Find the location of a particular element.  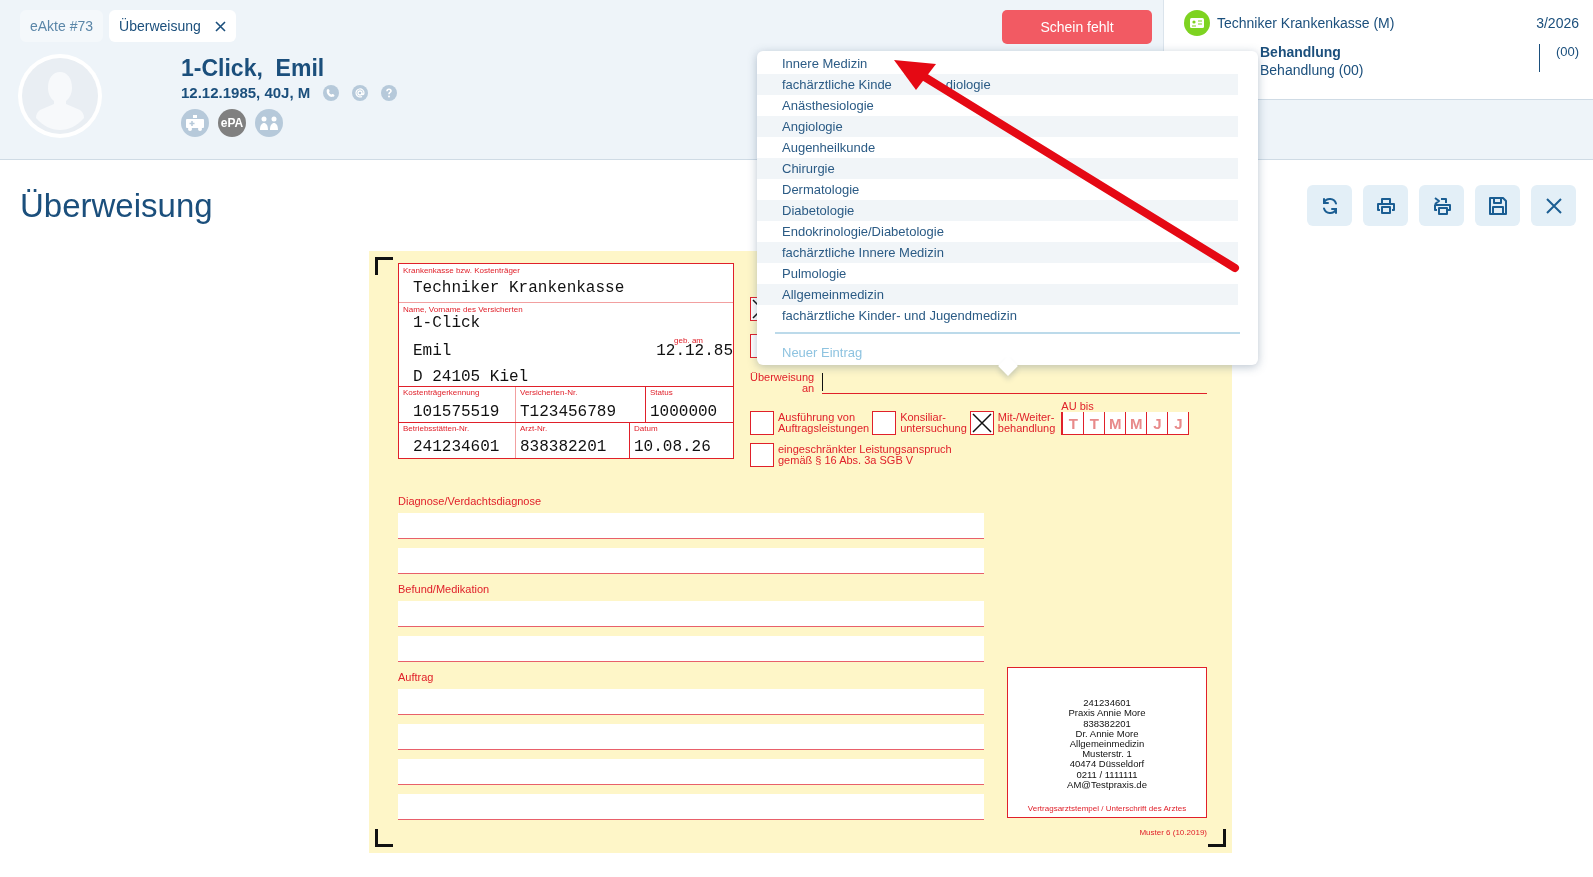

field-value: 838382201 is located at coordinates (564, 447).